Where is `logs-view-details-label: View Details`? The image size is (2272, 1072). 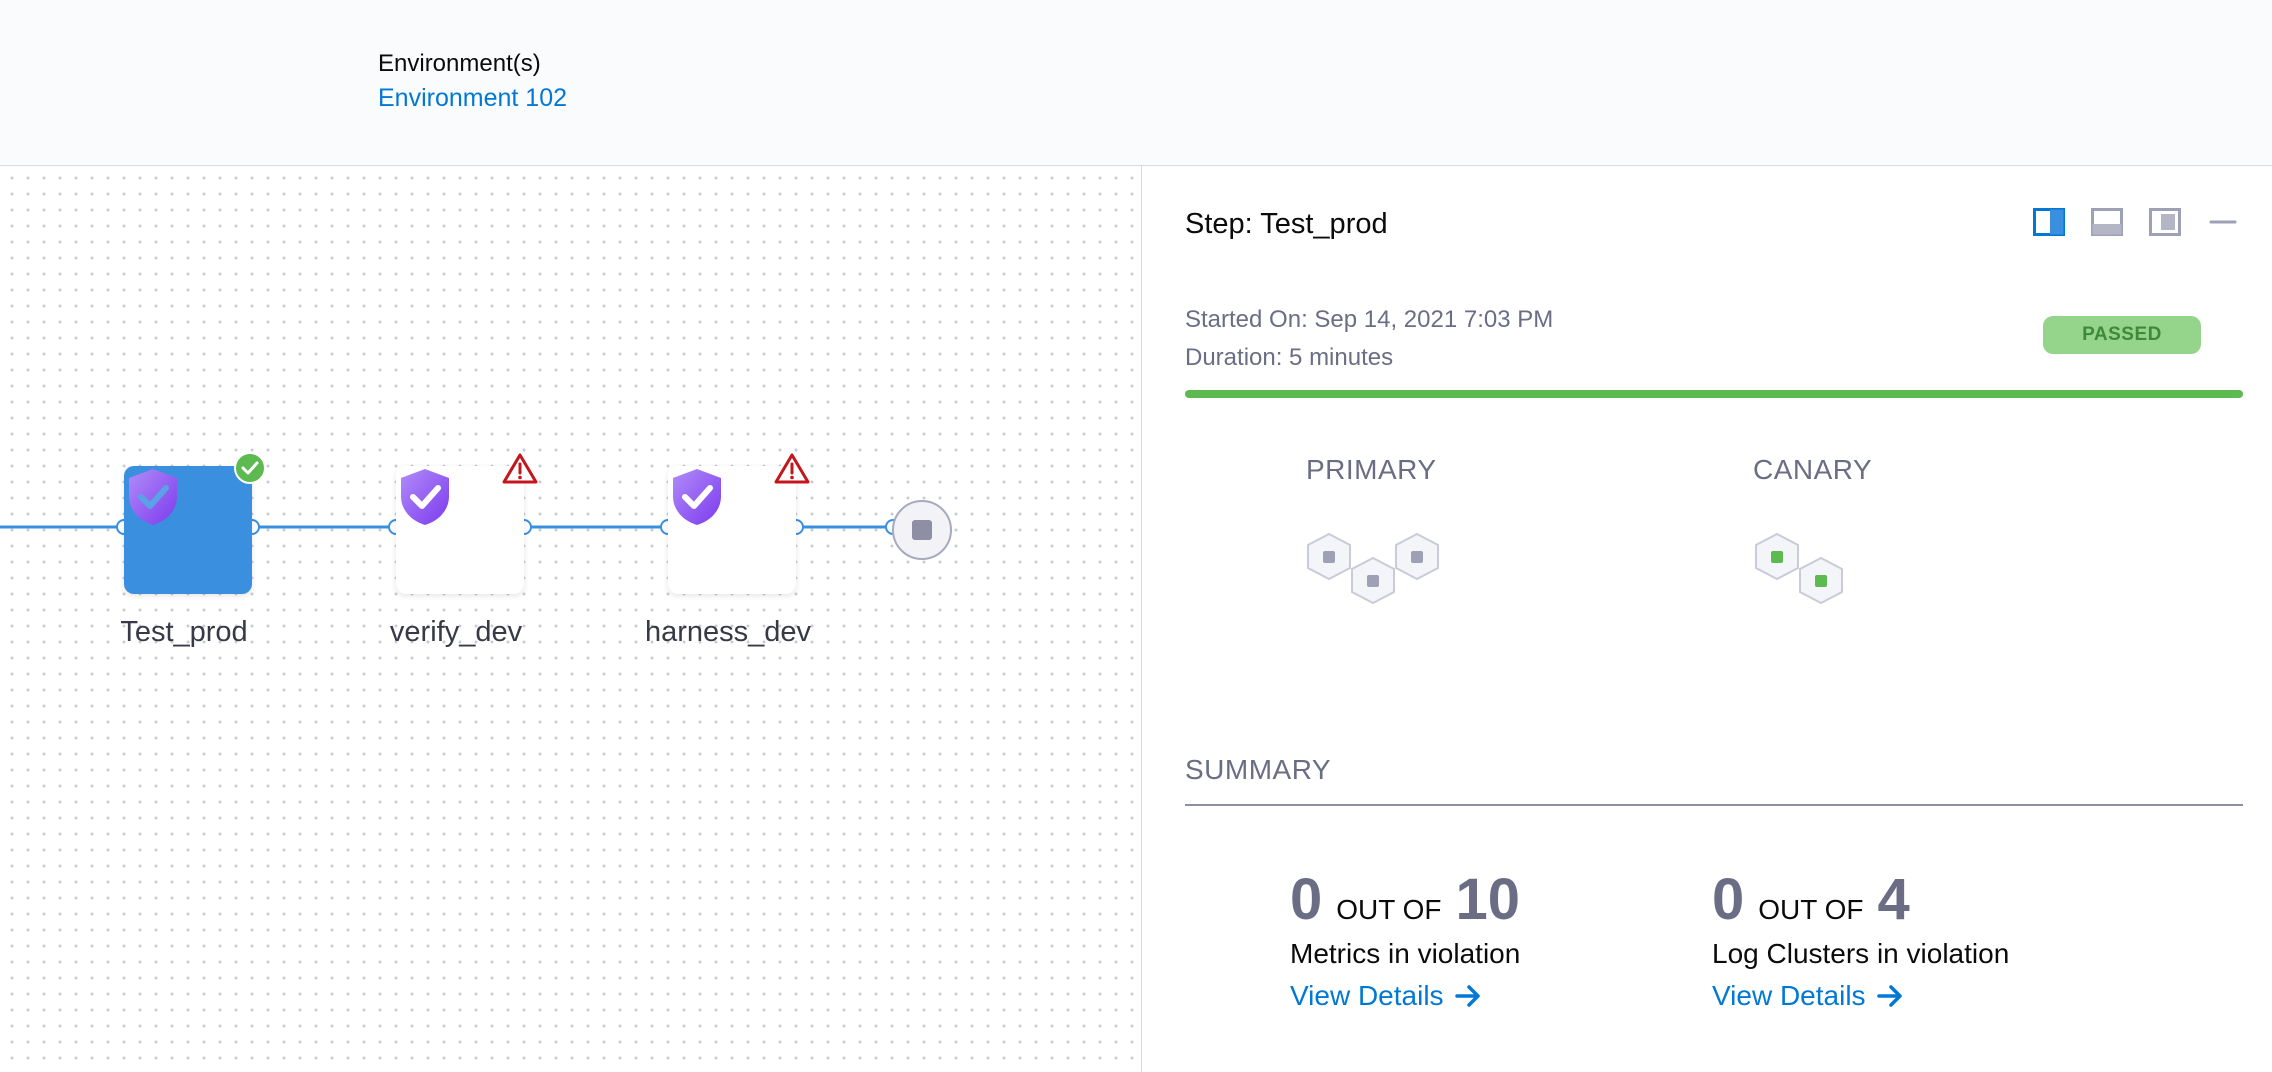
logs-view-details-label: View Details is located at coordinates (1789, 995).